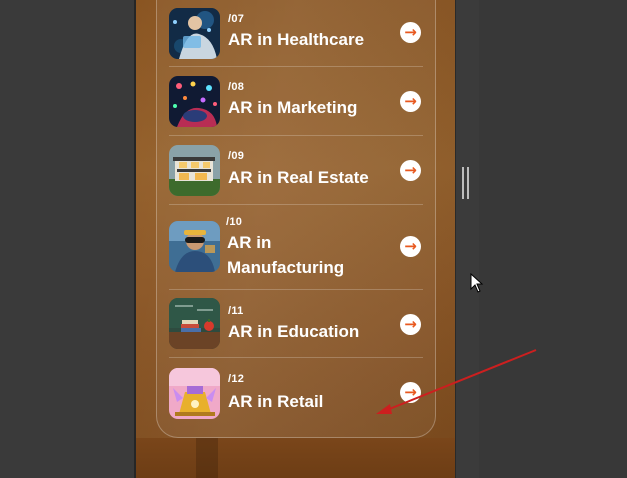 Image resolution: width=627 pixels, height=478 pixels. What do you see at coordinates (456, 381) in the screenshot?
I see `annotation-arrow` at bounding box center [456, 381].